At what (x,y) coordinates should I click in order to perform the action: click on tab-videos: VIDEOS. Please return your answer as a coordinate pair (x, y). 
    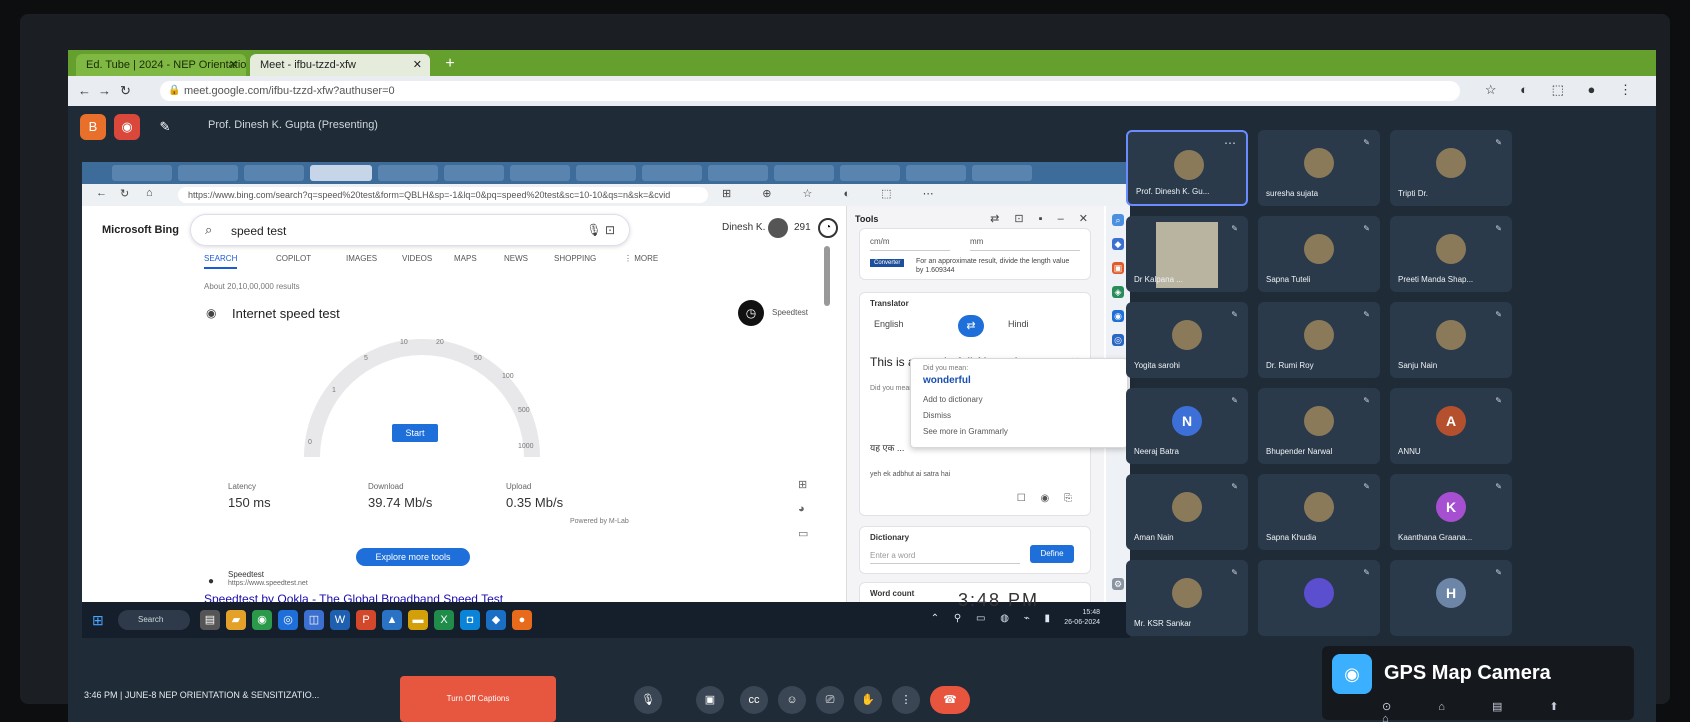
    Looking at the image, I should click on (417, 258).